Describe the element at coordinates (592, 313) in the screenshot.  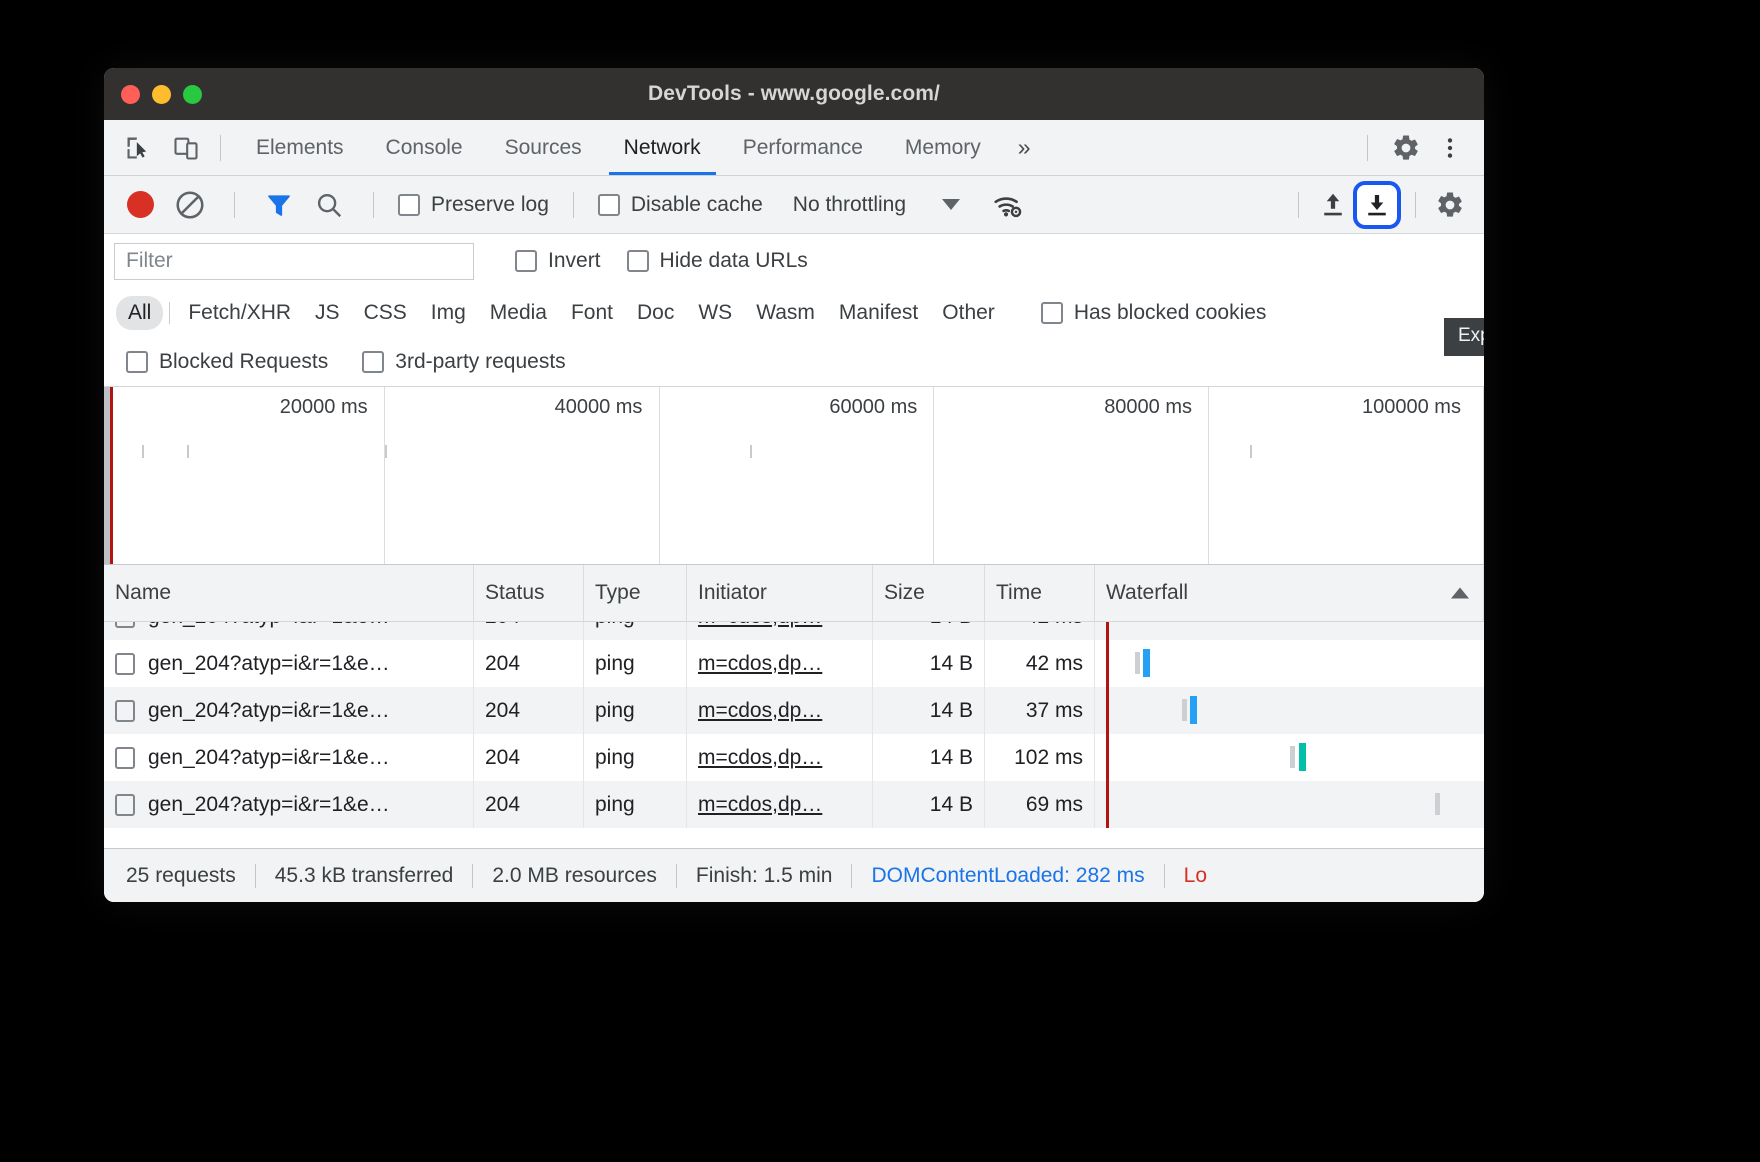
I see `type-filter-font: Font` at that location.